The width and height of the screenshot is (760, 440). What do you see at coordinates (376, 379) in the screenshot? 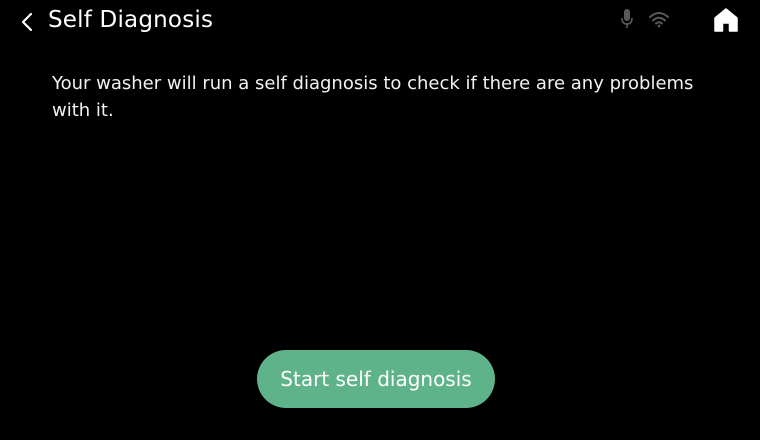
I see `start-self-diagnosis-button: Start self diagnosis` at bounding box center [376, 379].